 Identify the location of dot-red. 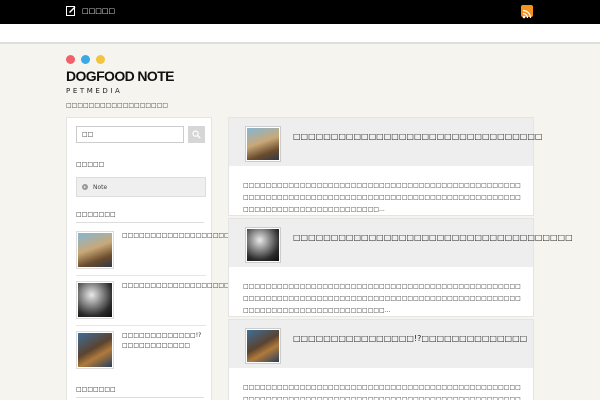
(70, 59).